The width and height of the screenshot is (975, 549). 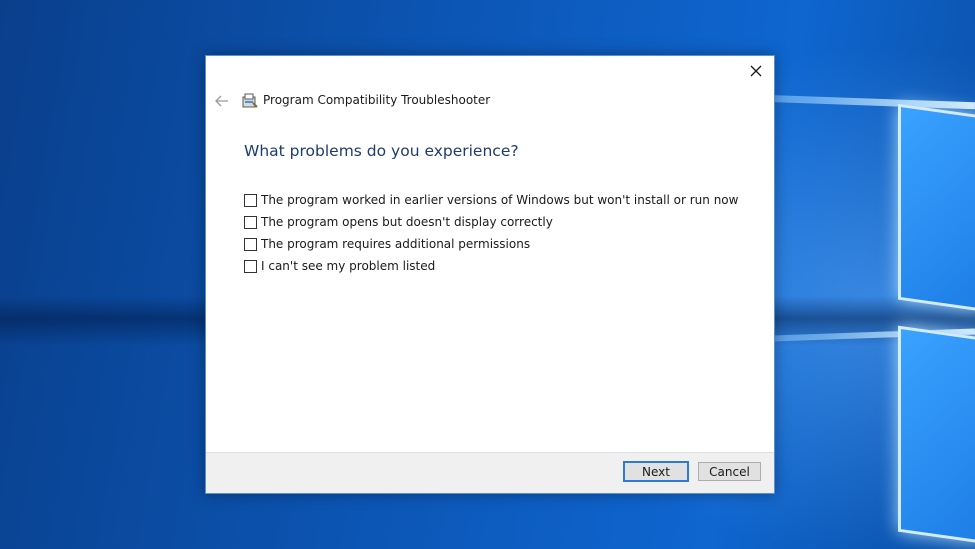 What do you see at coordinates (490, 472) in the screenshot?
I see `dialog-footer: Next Cancel` at bounding box center [490, 472].